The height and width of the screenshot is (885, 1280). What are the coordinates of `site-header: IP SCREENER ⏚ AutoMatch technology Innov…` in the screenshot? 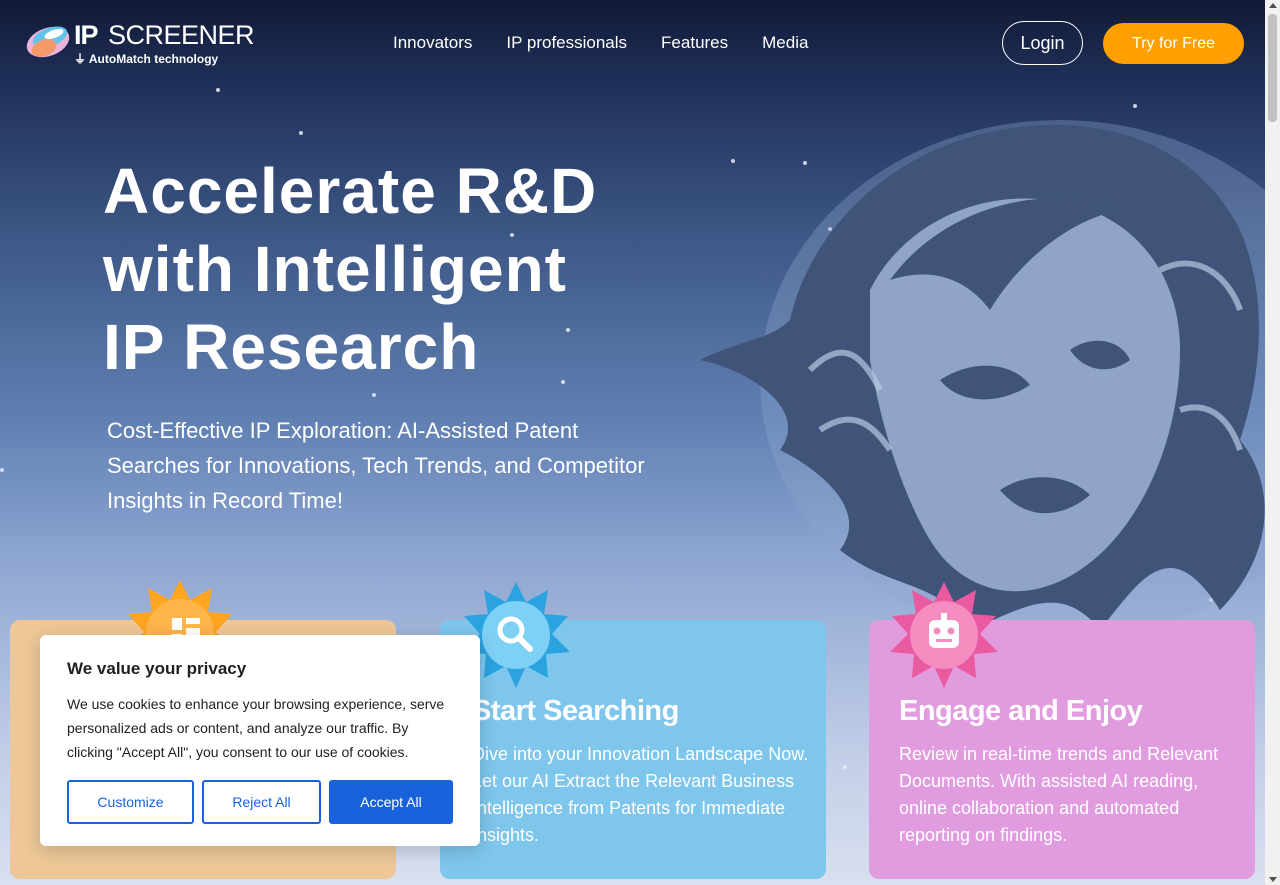 It's located at (632, 43).